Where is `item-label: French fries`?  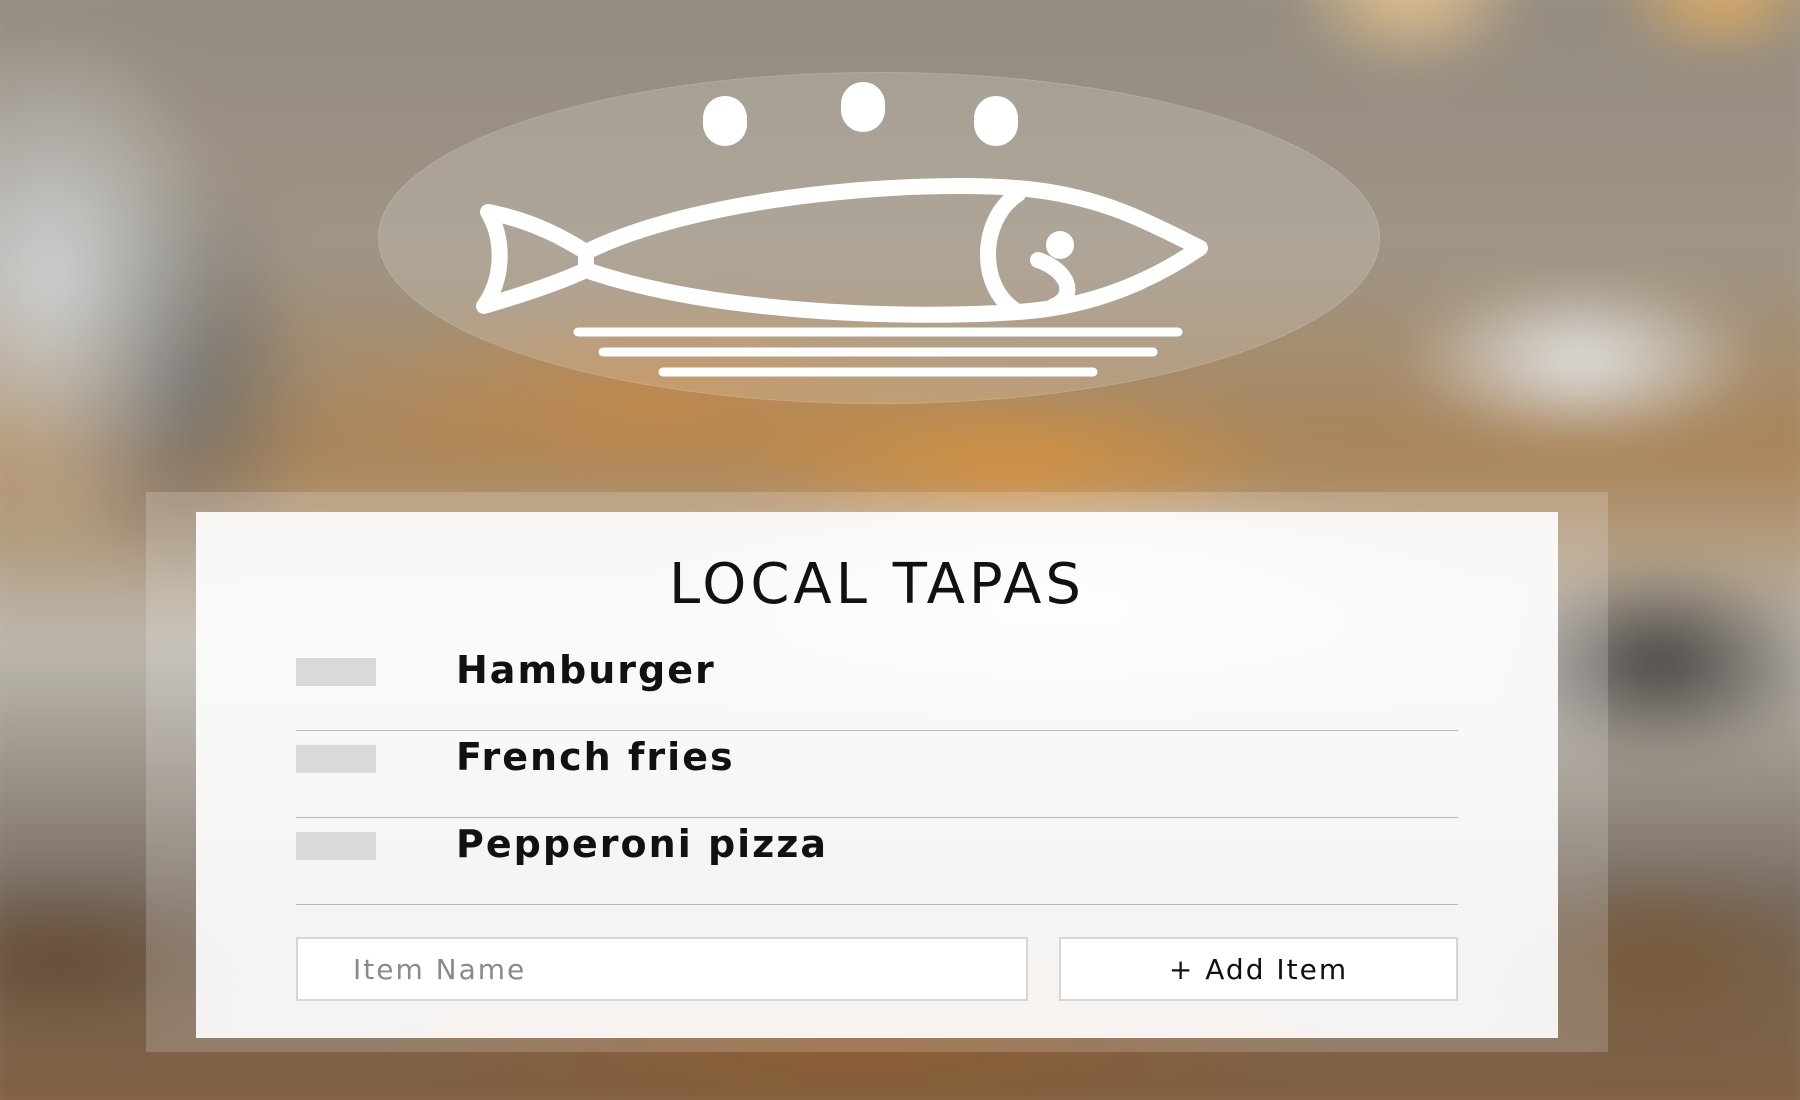 item-label: French fries is located at coordinates (595, 757).